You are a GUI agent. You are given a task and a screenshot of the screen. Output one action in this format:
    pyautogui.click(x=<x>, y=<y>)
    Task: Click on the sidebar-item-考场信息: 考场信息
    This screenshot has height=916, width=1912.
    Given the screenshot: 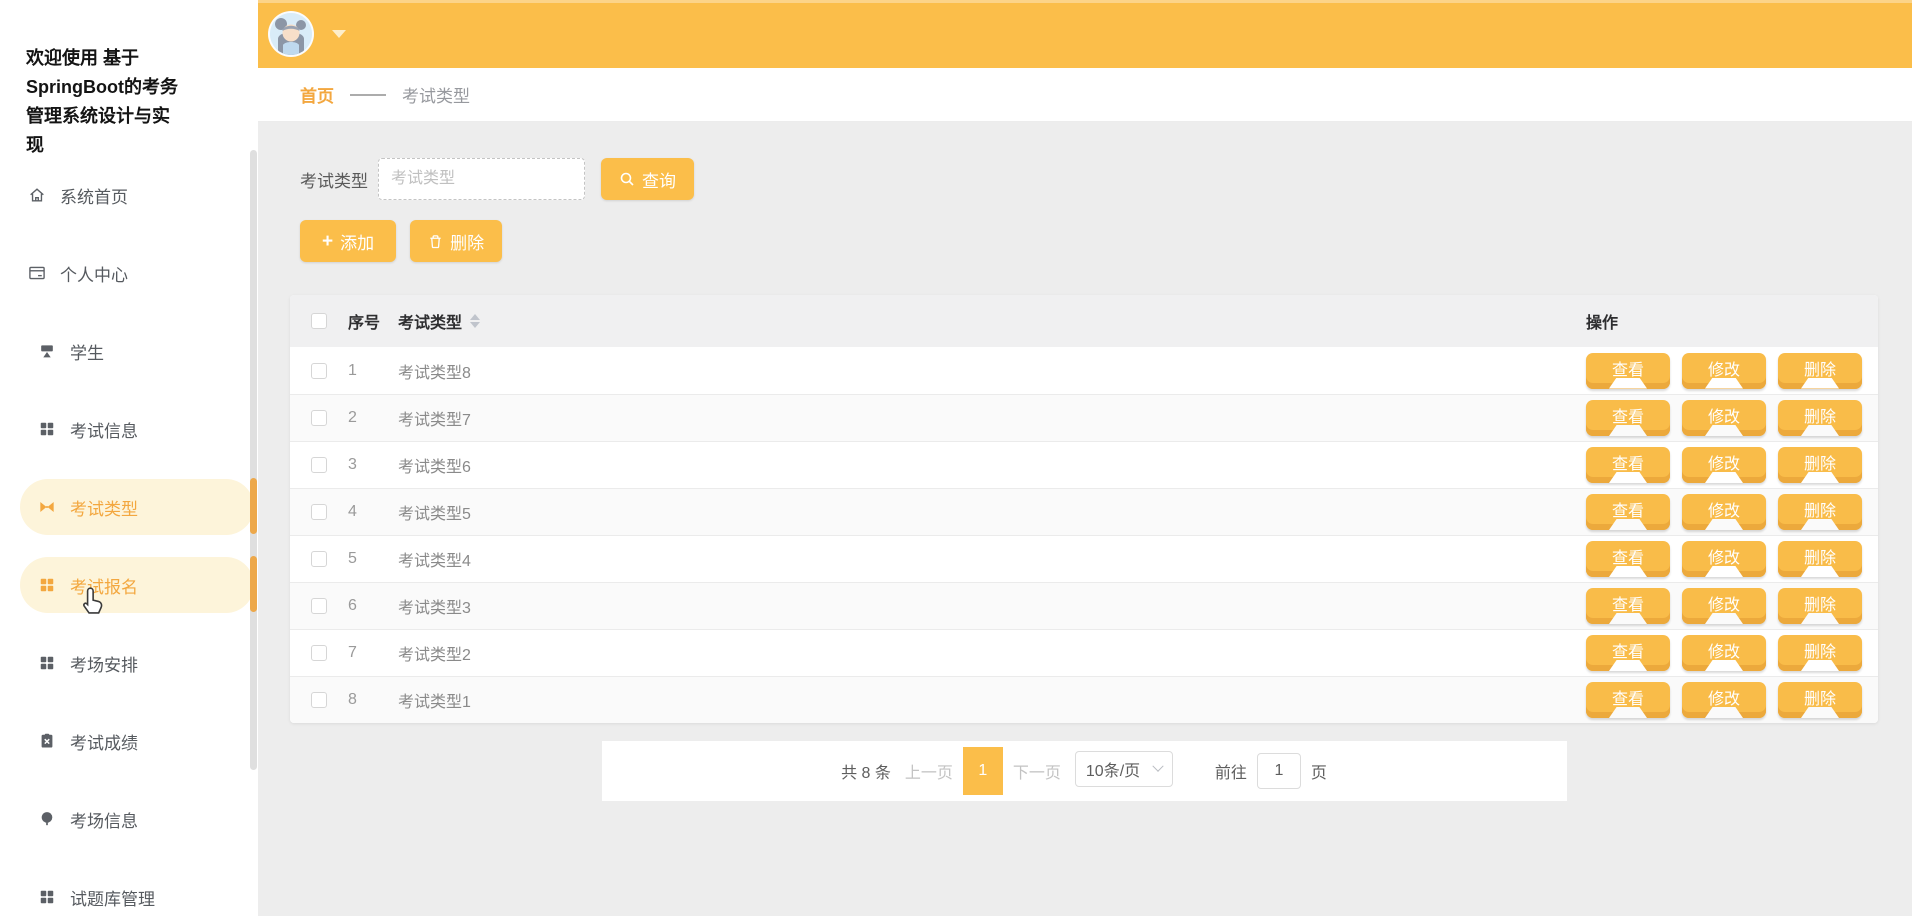 What is the action you would take?
    pyautogui.click(x=137, y=819)
    